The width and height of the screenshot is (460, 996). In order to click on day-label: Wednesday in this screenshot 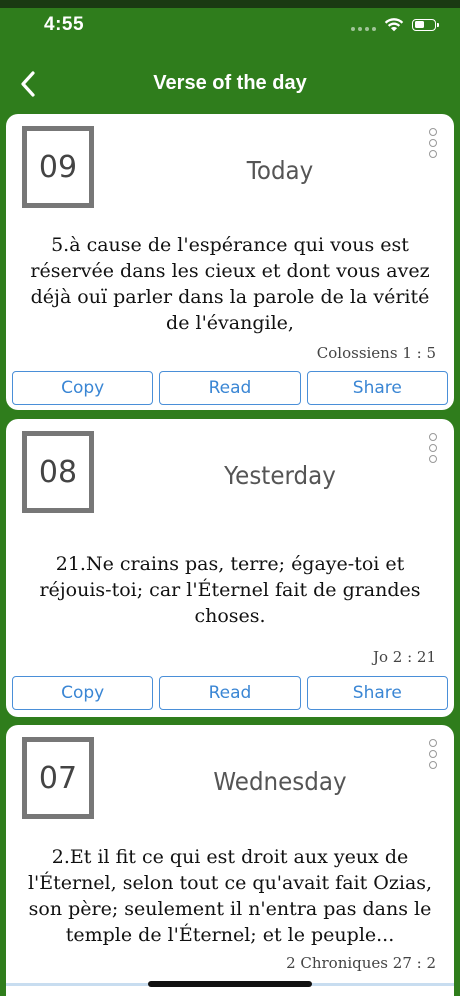, I will do `click(280, 781)`.